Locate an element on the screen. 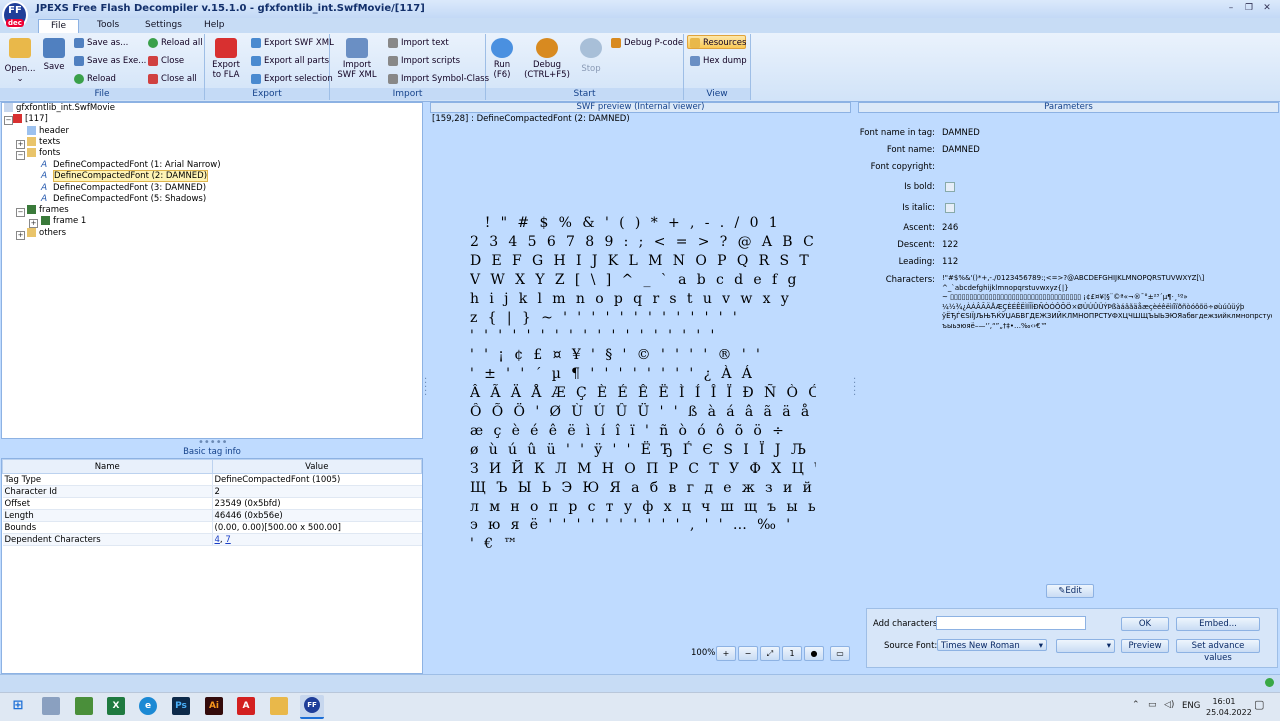 The width and height of the screenshot is (1280, 721). close-icon: ✕ is located at coordinates (1267, 8).